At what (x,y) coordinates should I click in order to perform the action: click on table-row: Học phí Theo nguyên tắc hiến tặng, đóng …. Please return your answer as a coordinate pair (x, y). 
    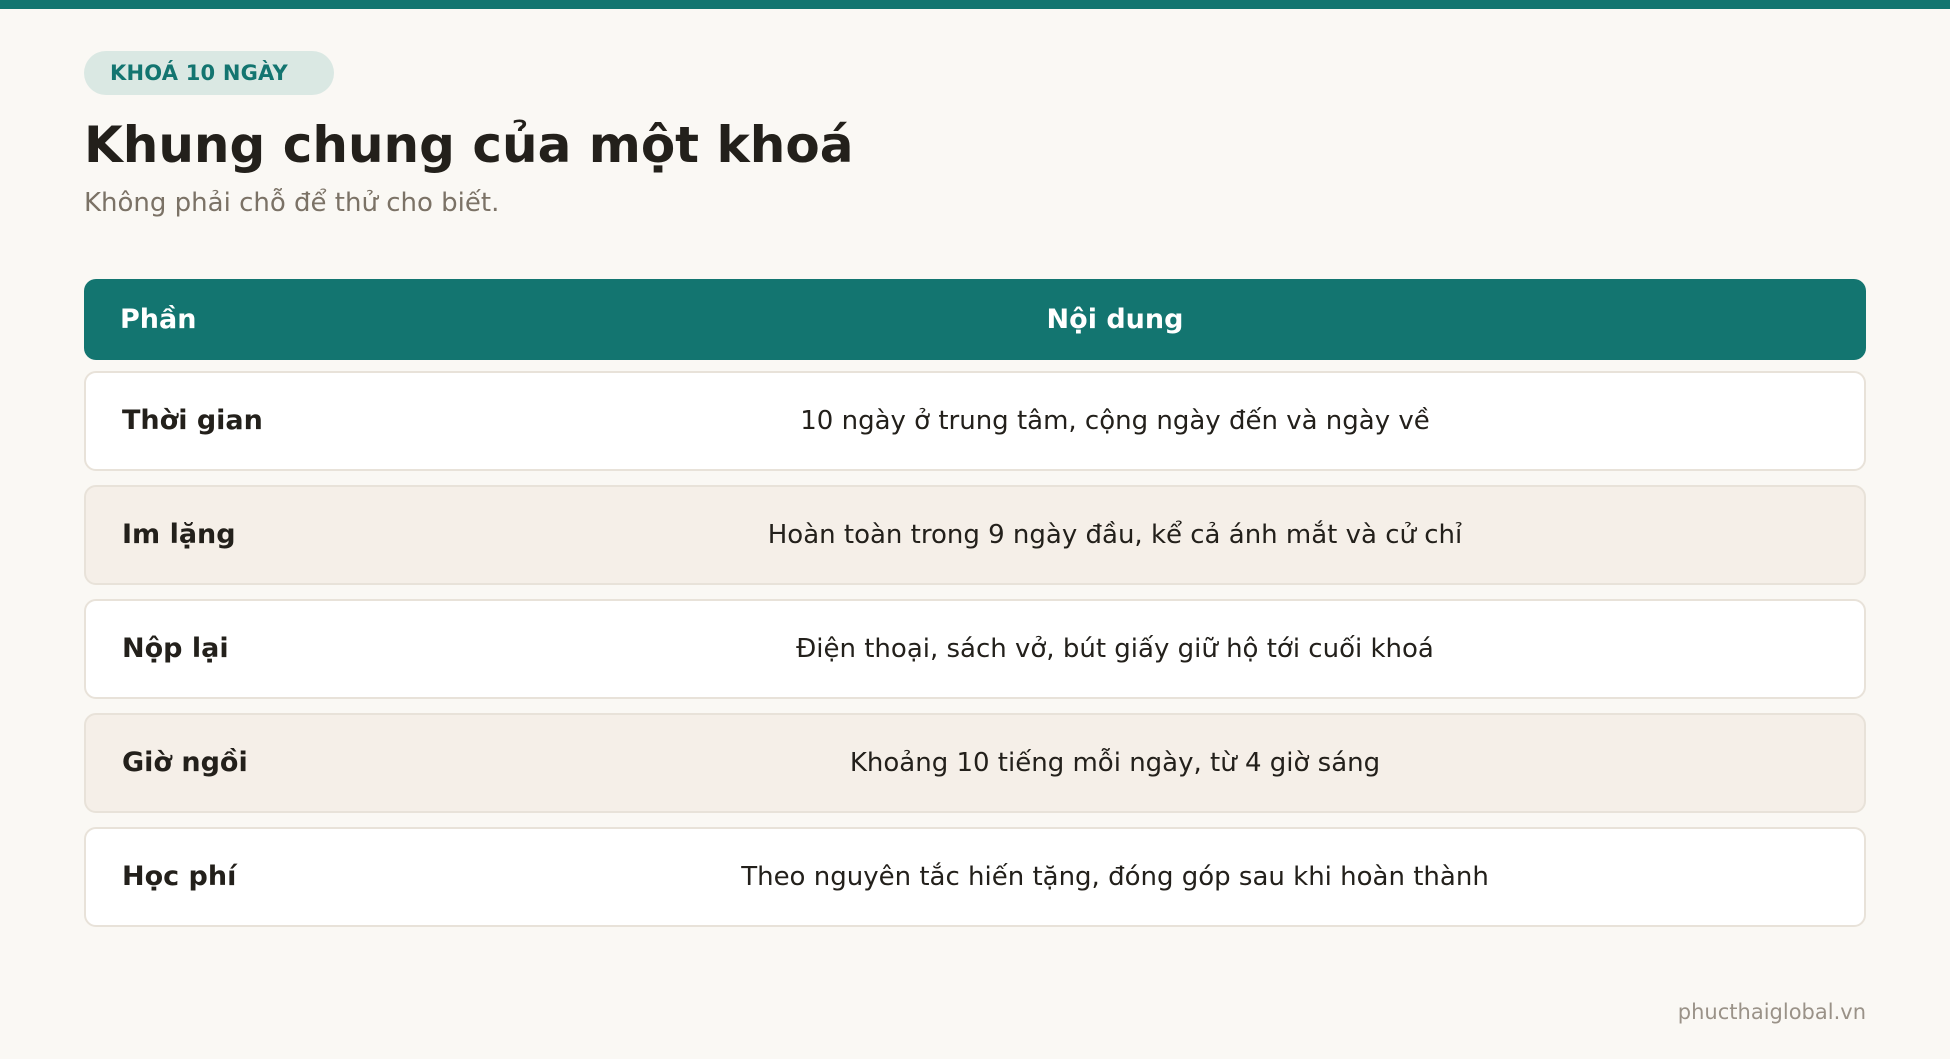
    Looking at the image, I should click on (975, 877).